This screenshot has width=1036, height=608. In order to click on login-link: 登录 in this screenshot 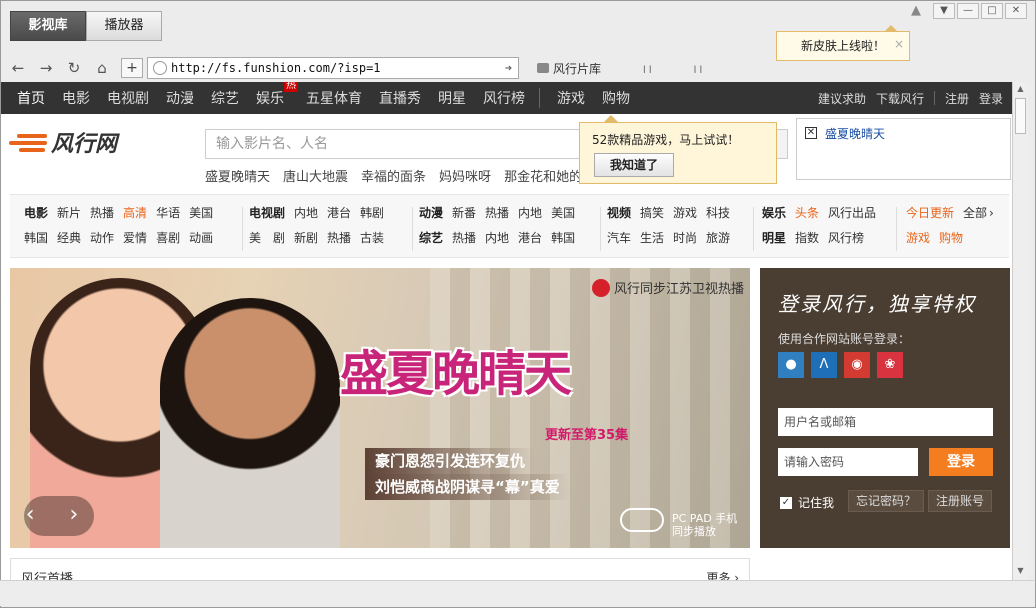, I will do `click(991, 98)`.